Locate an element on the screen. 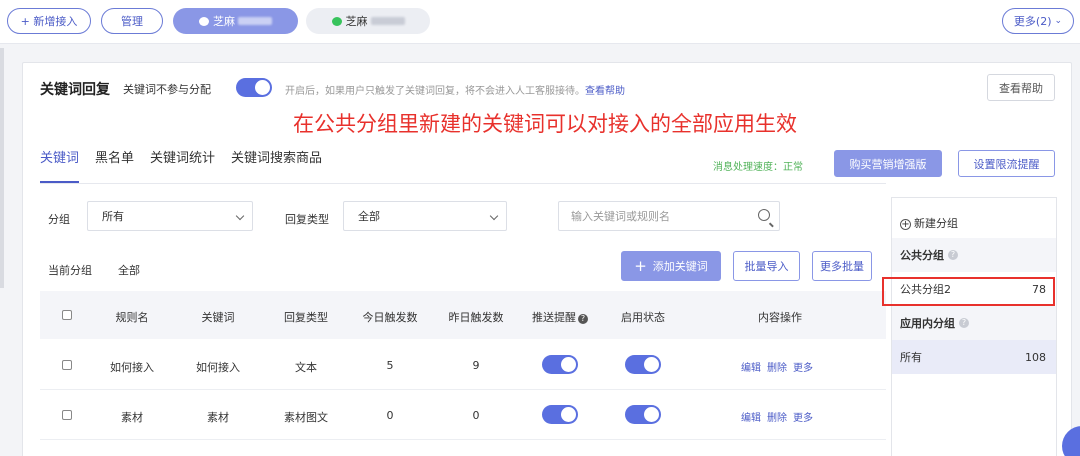  rate-limit-label: 设置限流提醒 is located at coordinates (1006, 164).